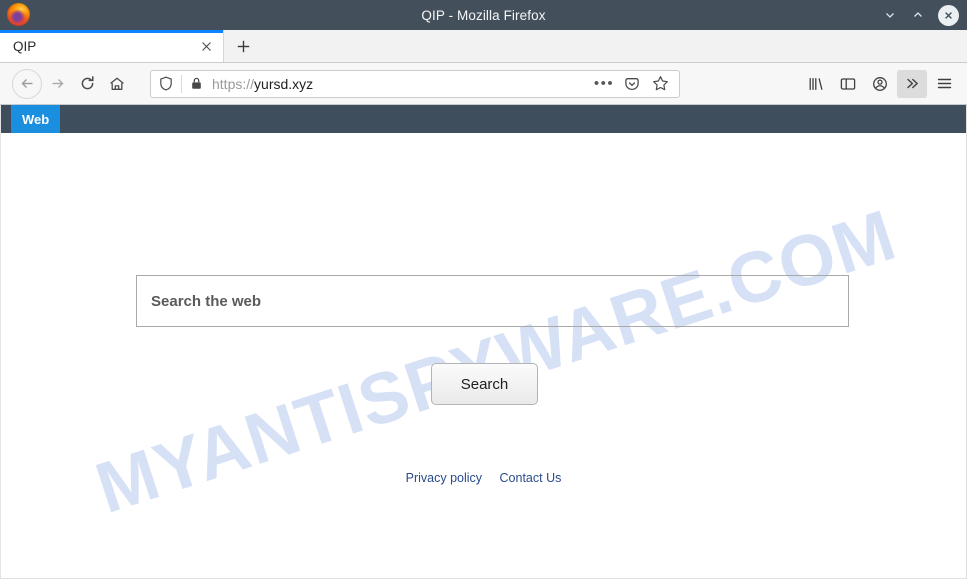 This screenshot has width=967, height=579. I want to click on padlock-icon, so click(196, 83).